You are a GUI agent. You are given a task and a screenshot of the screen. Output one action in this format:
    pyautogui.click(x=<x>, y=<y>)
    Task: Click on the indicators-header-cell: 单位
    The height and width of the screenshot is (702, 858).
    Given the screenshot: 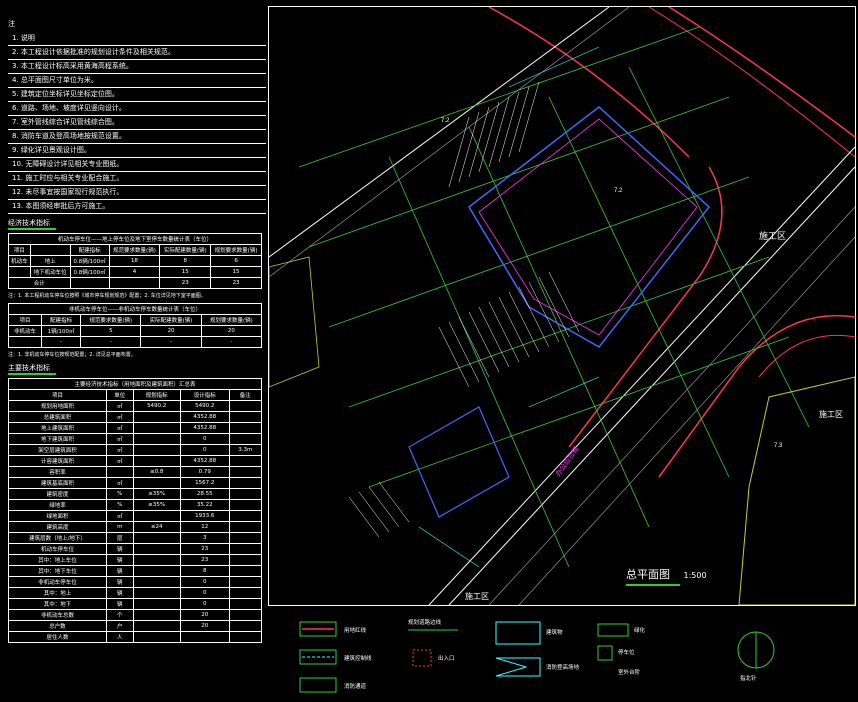 What is the action you would take?
    pyautogui.click(x=120, y=395)
    